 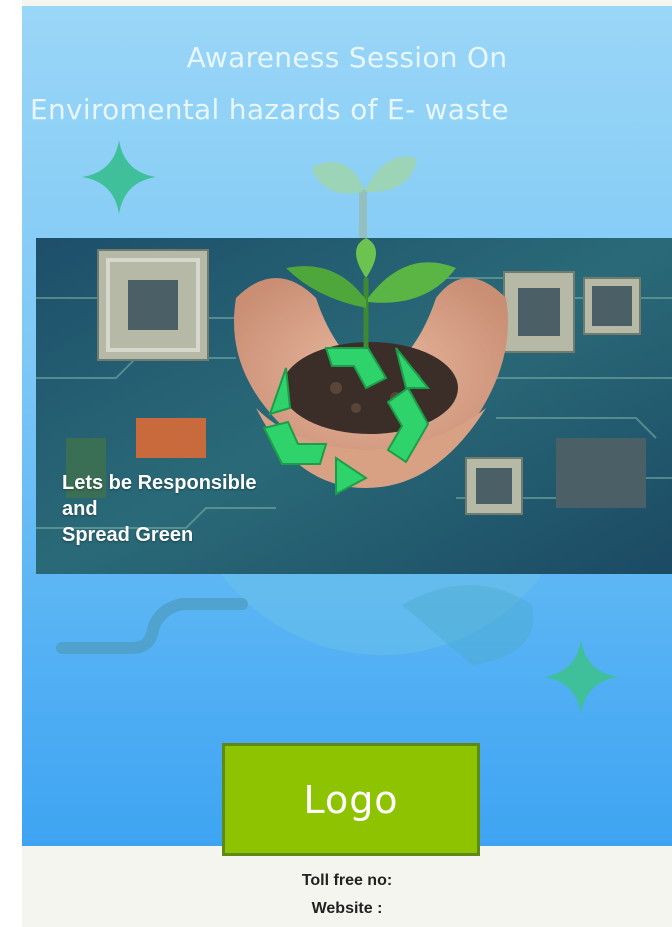 I want to click on logo-label: Logo, so click(x=351, y=799).